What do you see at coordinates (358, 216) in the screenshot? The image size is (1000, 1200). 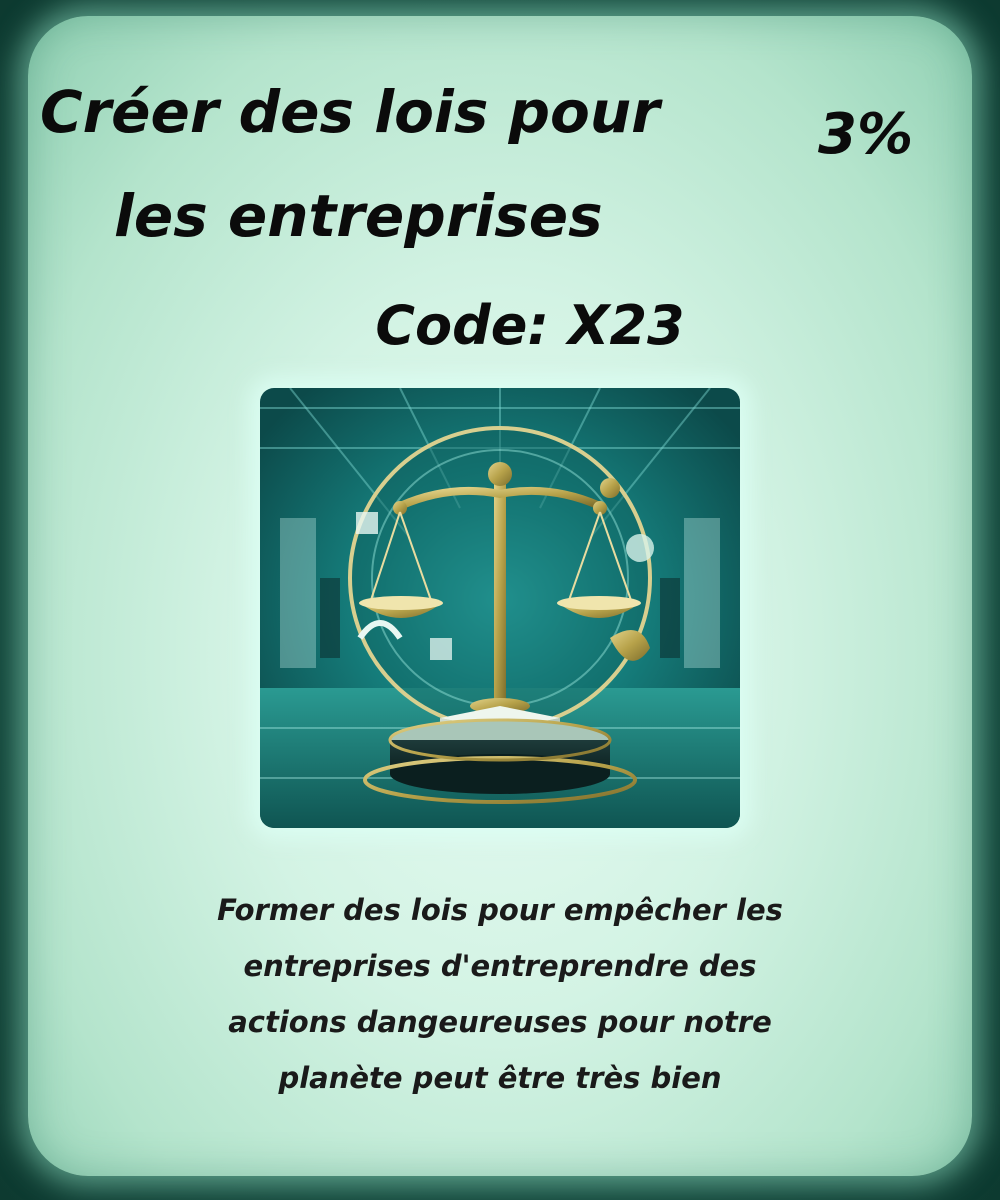 I see `card-title-line-2: les entreprises` at bounding box center [358, 216].